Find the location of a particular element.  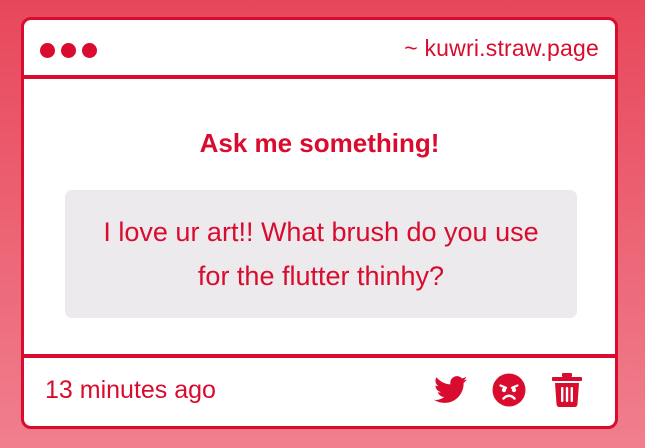

action-bar is located at coordinates (509, 390).